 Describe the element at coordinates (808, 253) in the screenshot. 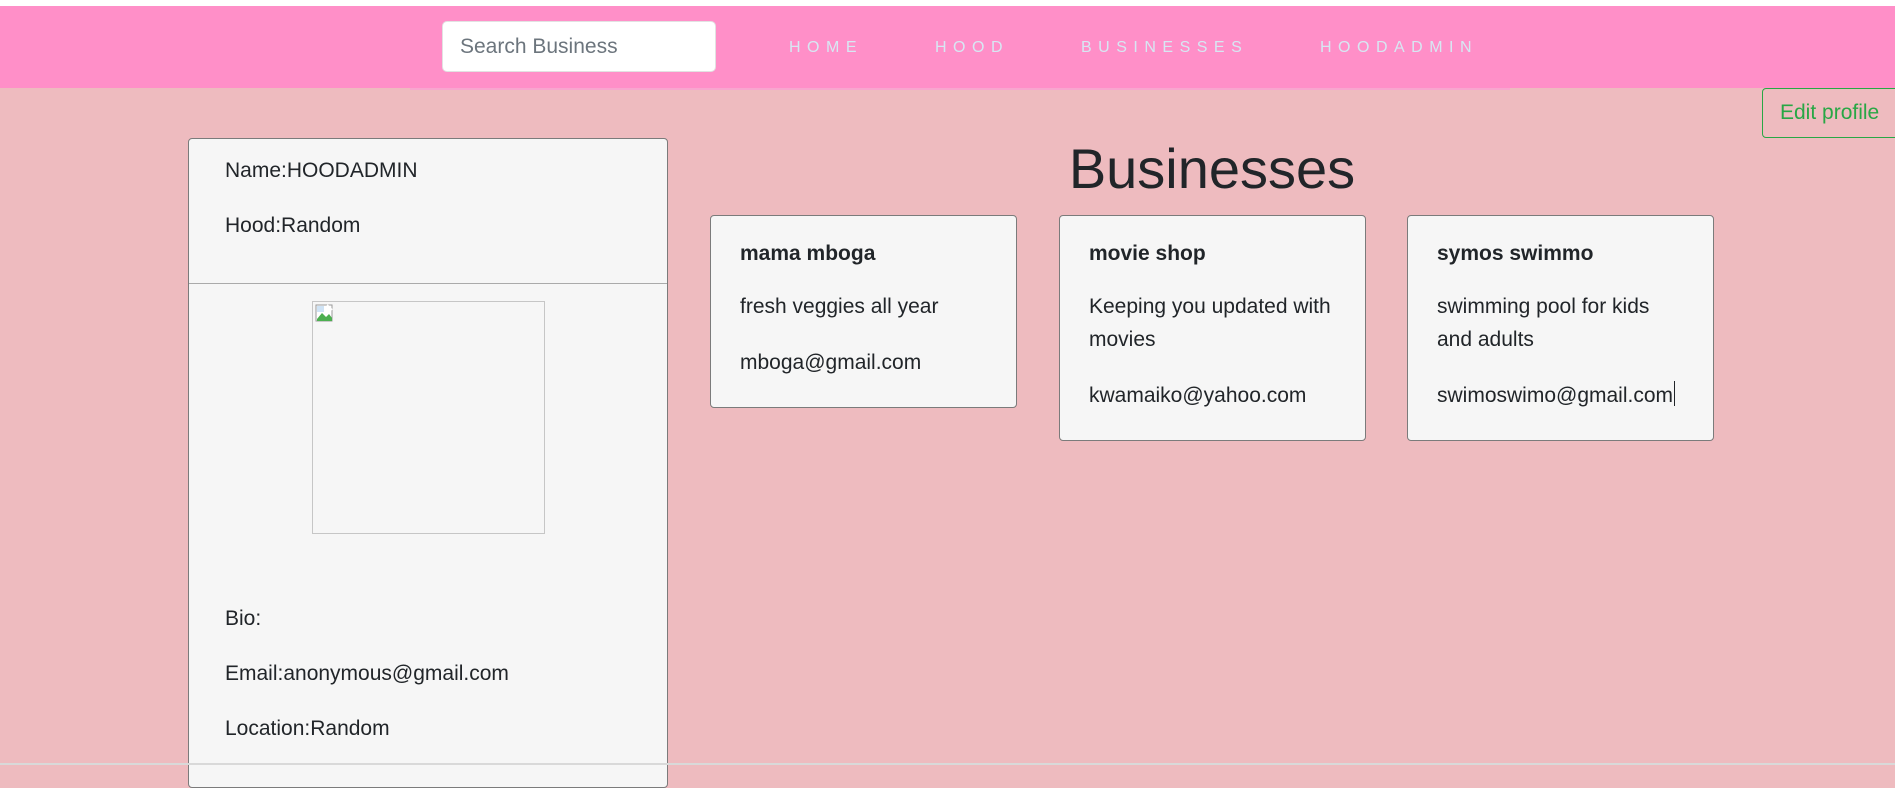

I see `business-name: mama mboga` at that location.